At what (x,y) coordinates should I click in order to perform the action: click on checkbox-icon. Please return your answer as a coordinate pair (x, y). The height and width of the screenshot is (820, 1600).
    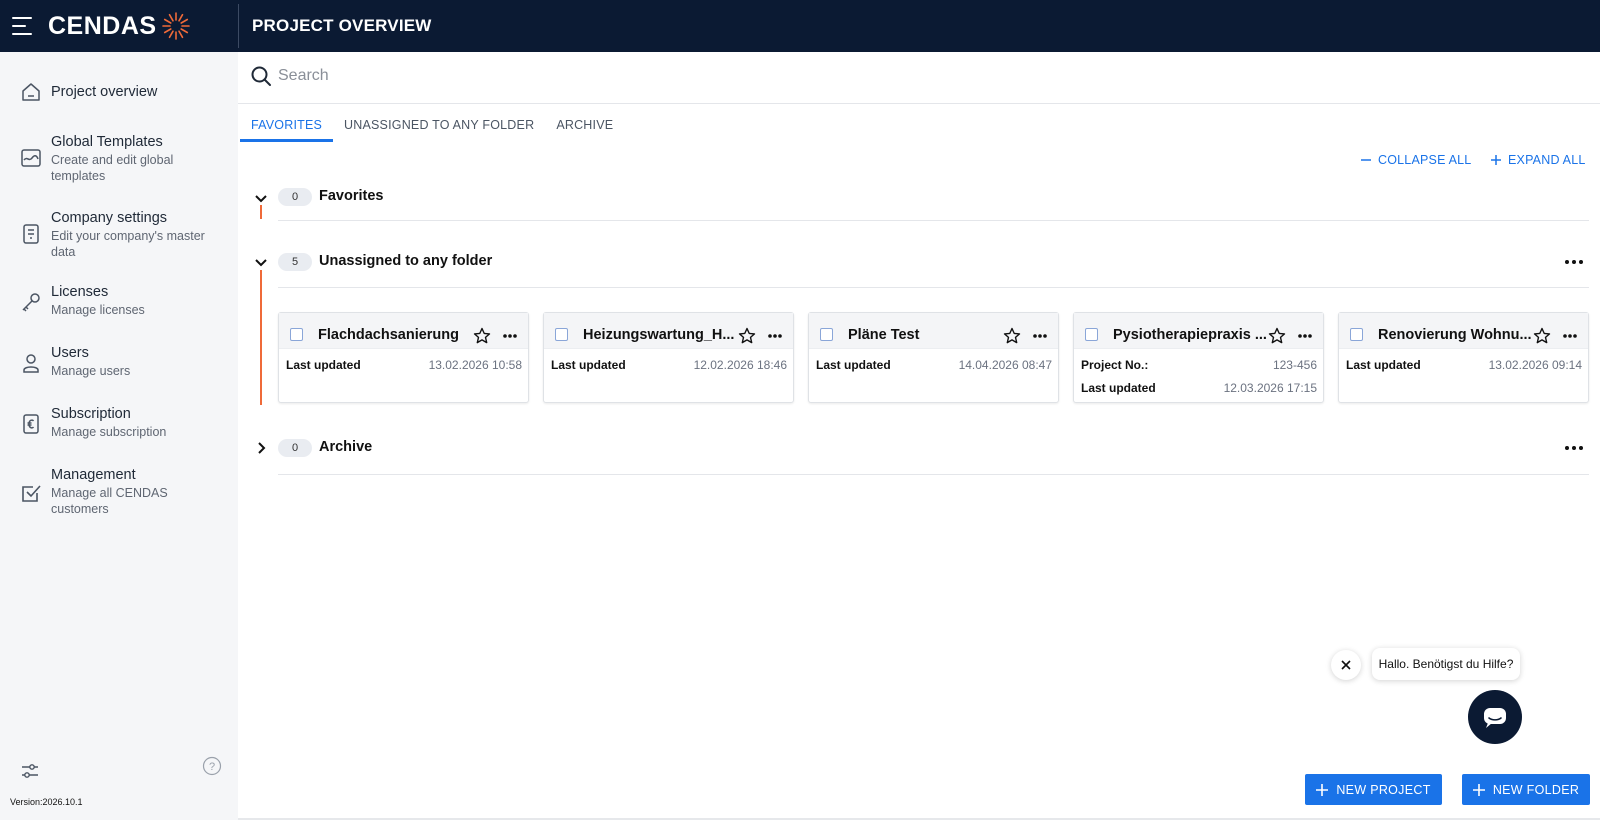
    Looking at the image, I should click on (31, 493).